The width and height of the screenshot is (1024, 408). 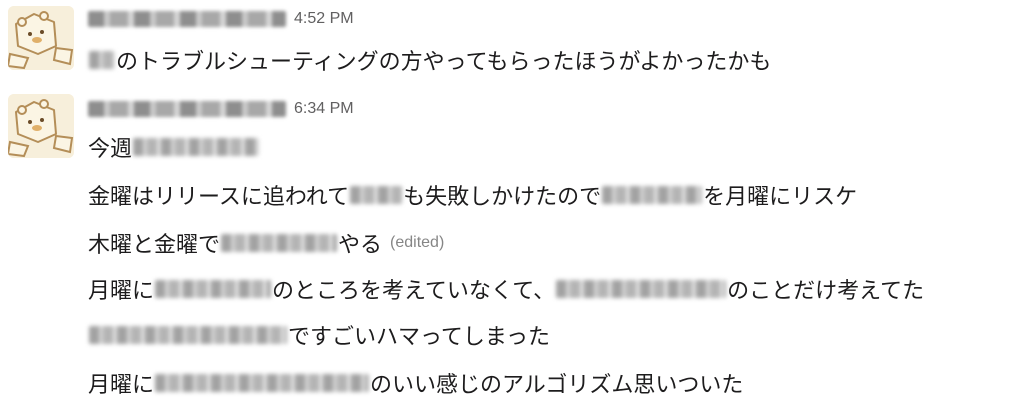 I want to click on message-text: 今週, so click(x=110, y=149).